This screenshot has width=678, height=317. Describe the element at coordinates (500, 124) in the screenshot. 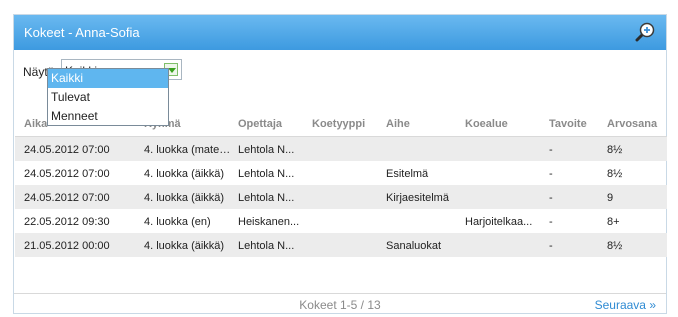

I see `column-header-koealue: Koealue` at that location.